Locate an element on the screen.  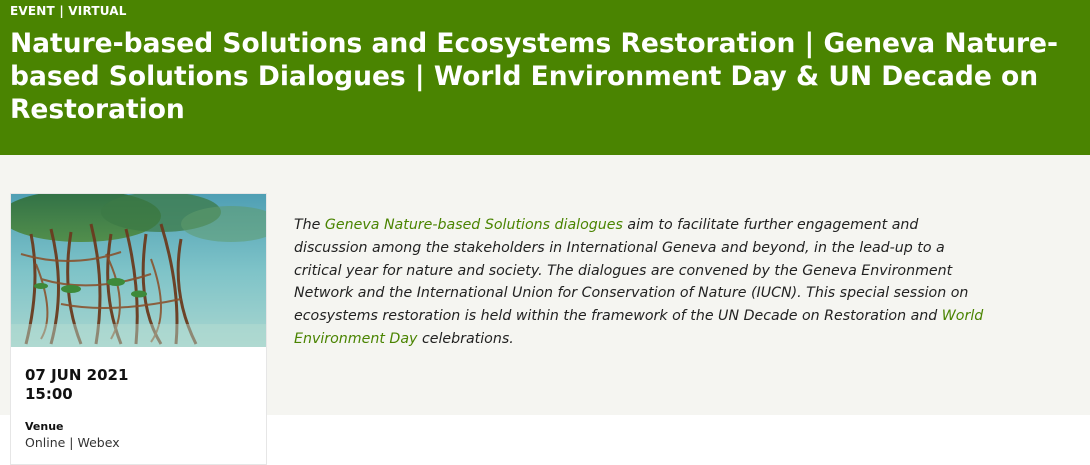
description-text-3: celebrations. is located at coordinates (465, 338).